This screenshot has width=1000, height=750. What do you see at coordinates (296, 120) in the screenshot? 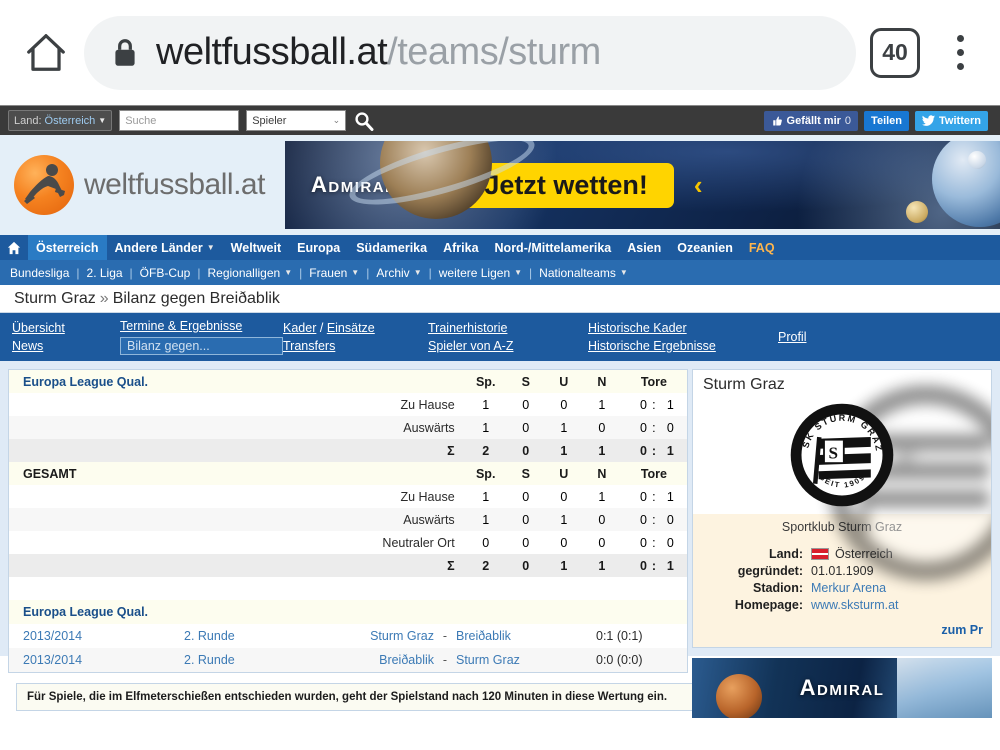
I see `search-type-select: Spieler ⌄` at bounding box center [296, 120].